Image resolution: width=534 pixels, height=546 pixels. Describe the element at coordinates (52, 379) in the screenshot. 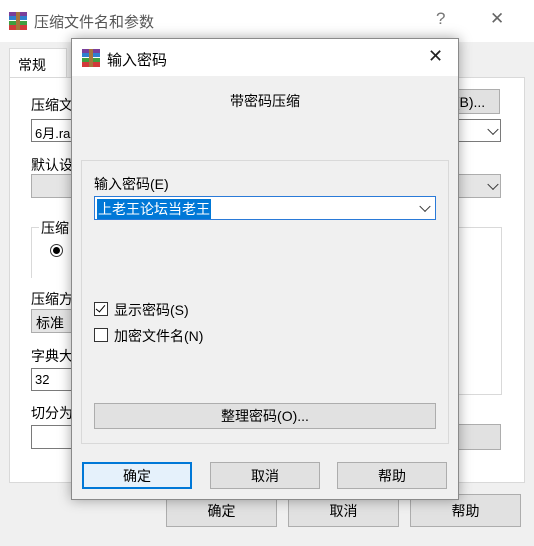

I see `dictionary-dropdown: 32` at that location.